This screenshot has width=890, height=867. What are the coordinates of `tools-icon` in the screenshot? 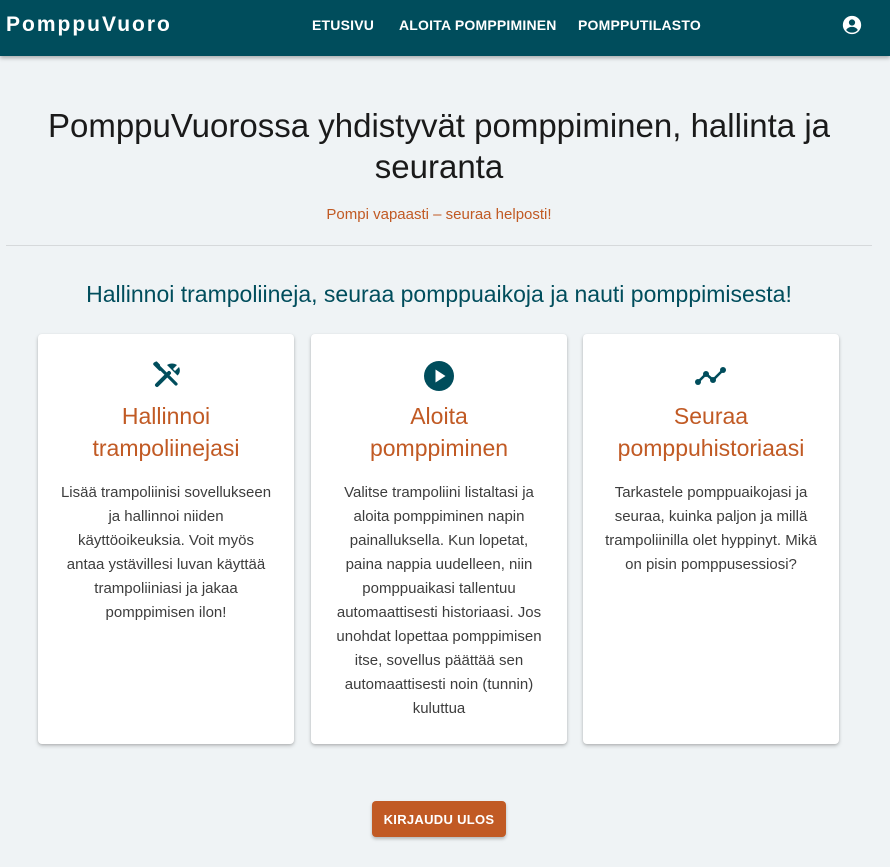 It's located at (166, 374).